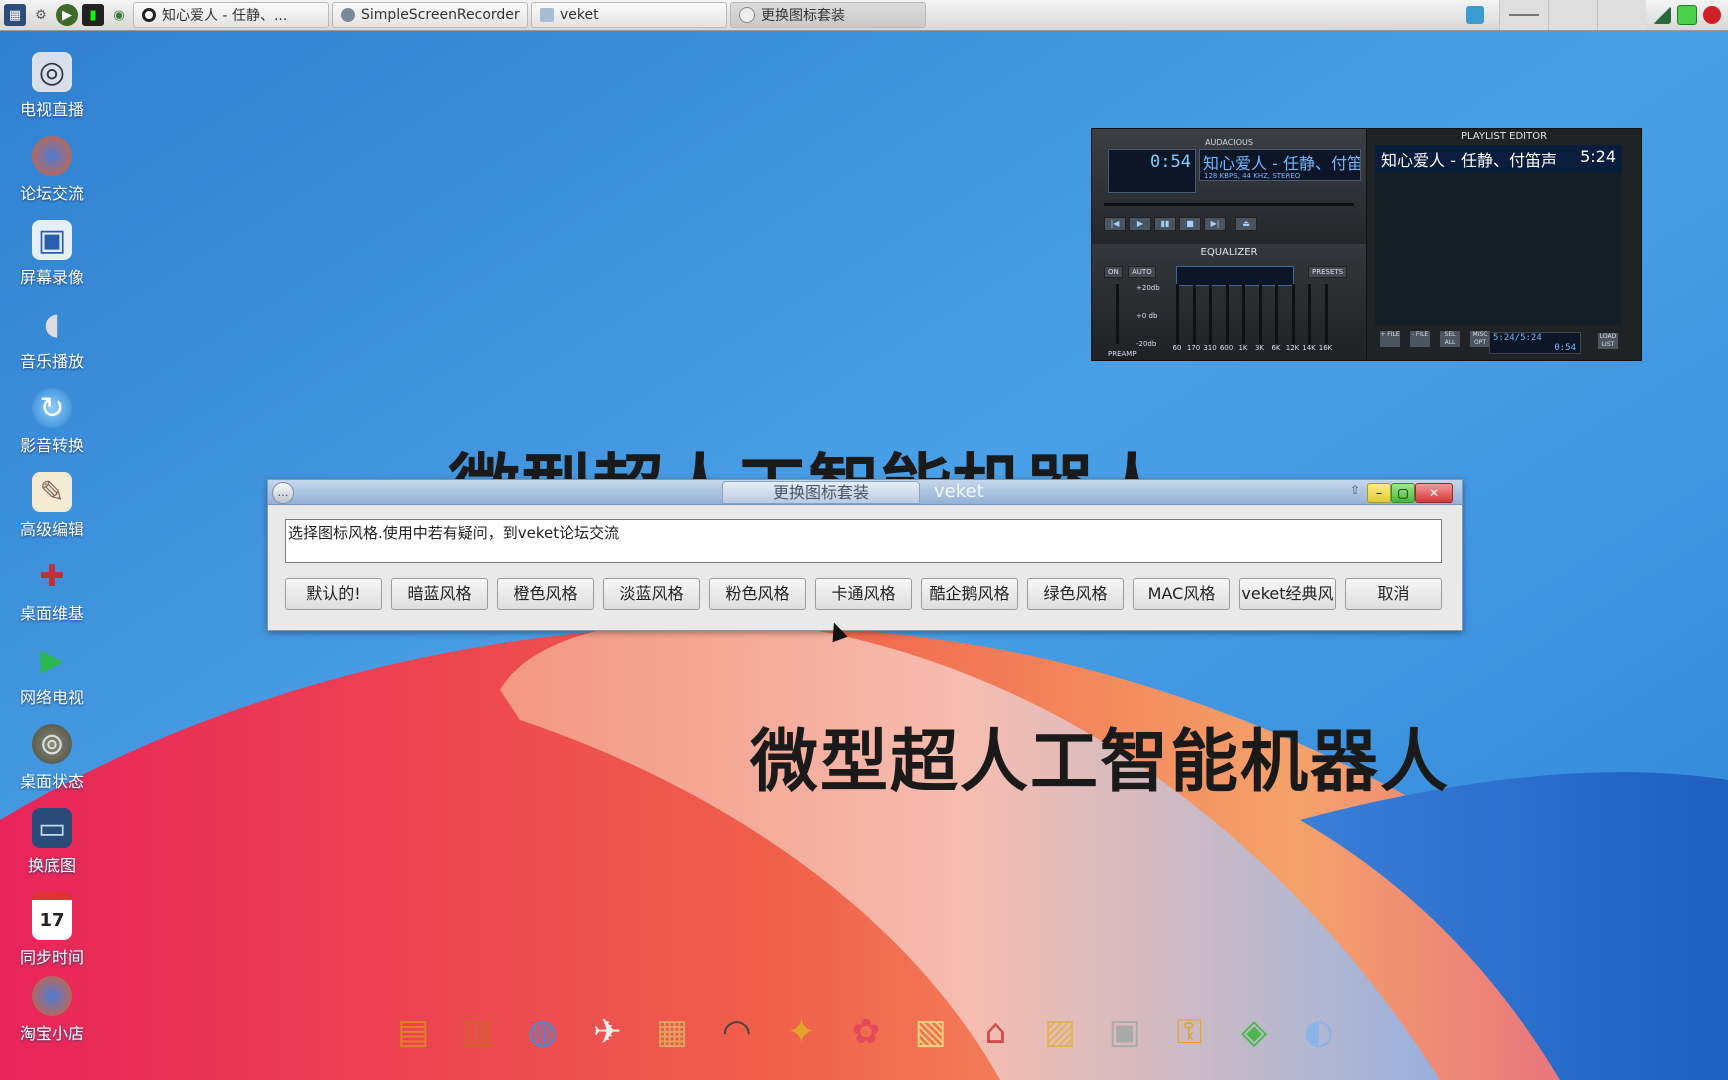 This screenshot has height=1080, width=1728. What do you see at coordinates (333, 594) in the screenshot?
I see `default-theme-button: 默认的!` at bounding box center [333, 594].